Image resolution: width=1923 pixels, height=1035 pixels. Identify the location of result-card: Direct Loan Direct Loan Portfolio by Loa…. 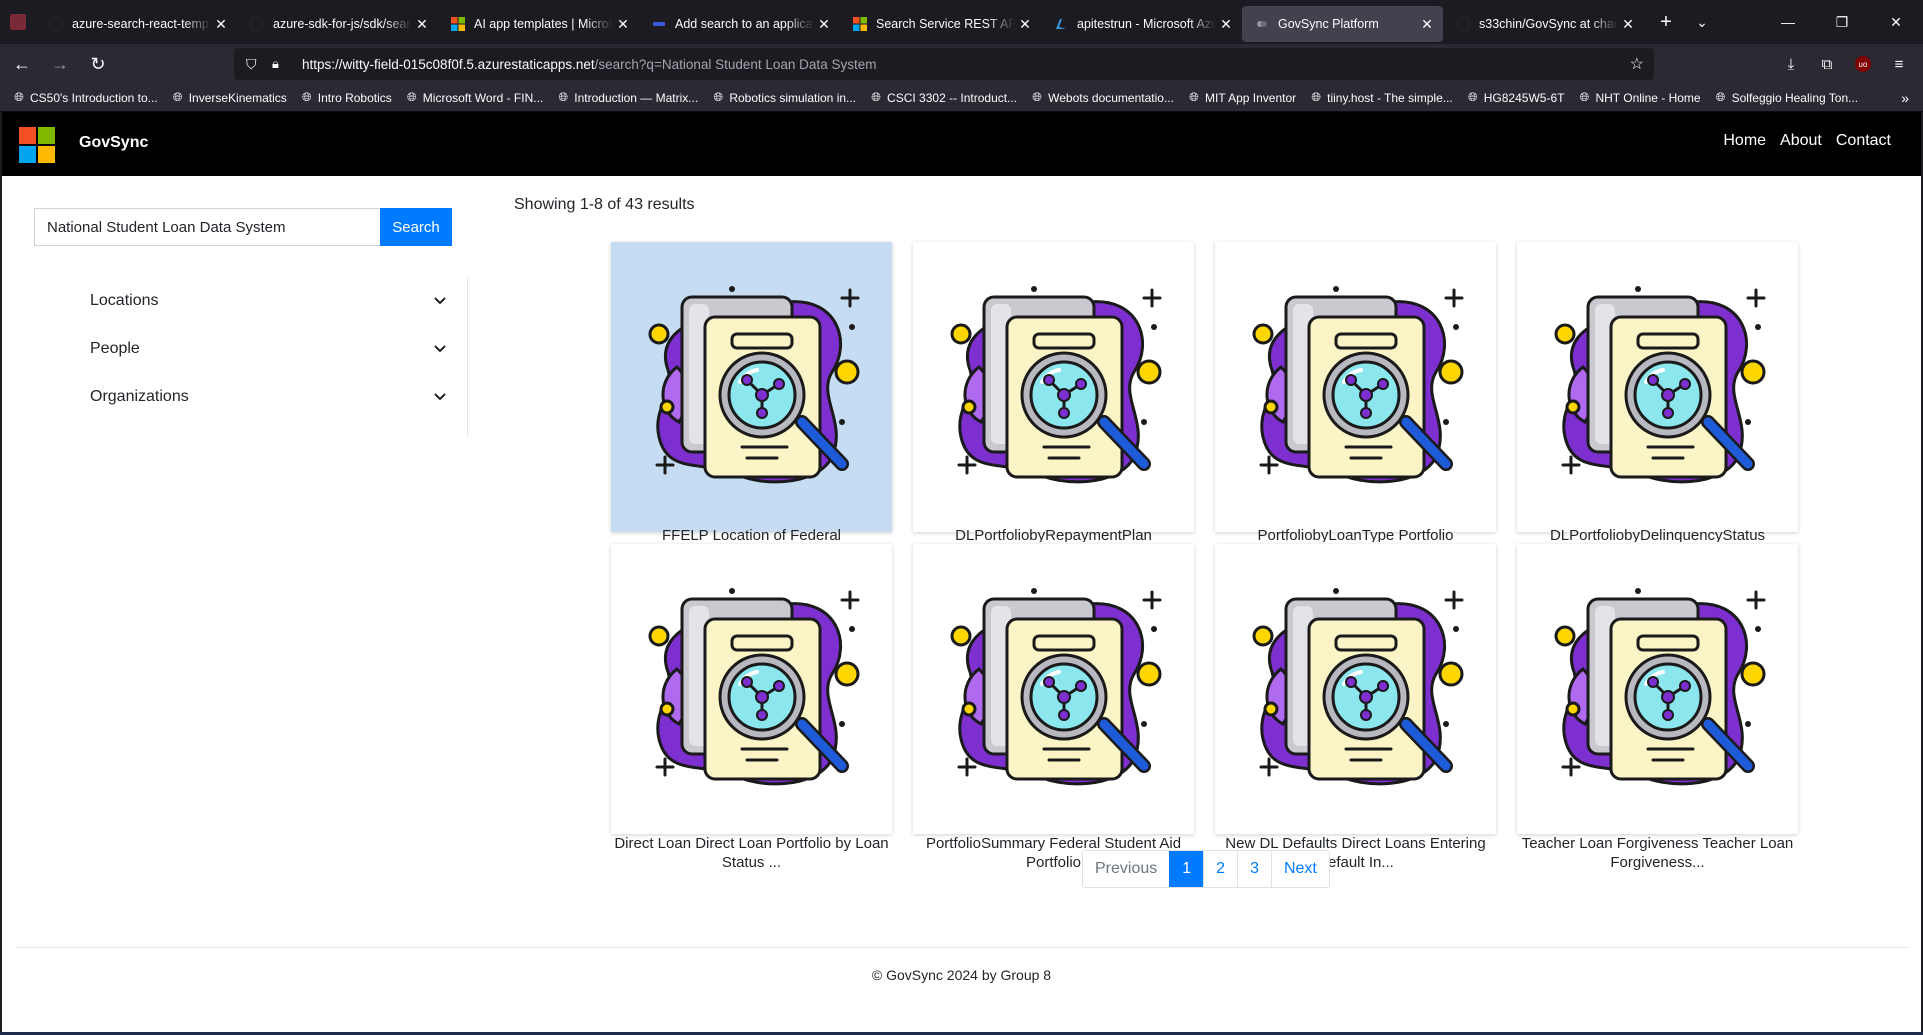
(751, 707).